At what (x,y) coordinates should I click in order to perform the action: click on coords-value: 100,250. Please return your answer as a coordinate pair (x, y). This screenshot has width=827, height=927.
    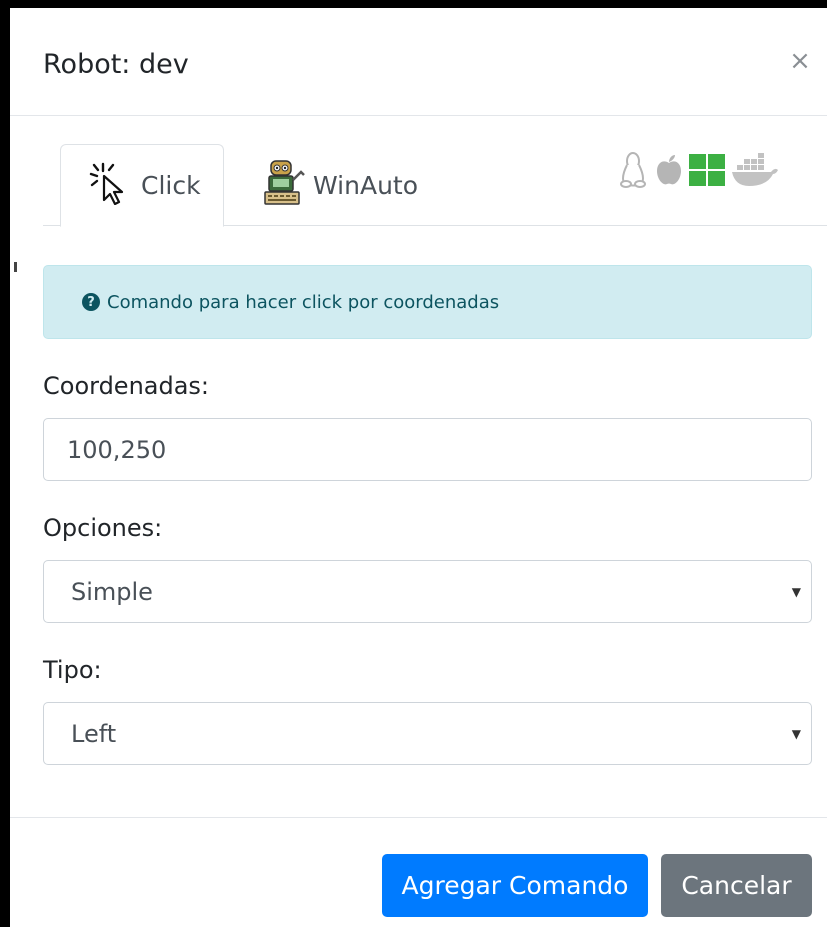
    Looking at the image, I should click on (117, 449).